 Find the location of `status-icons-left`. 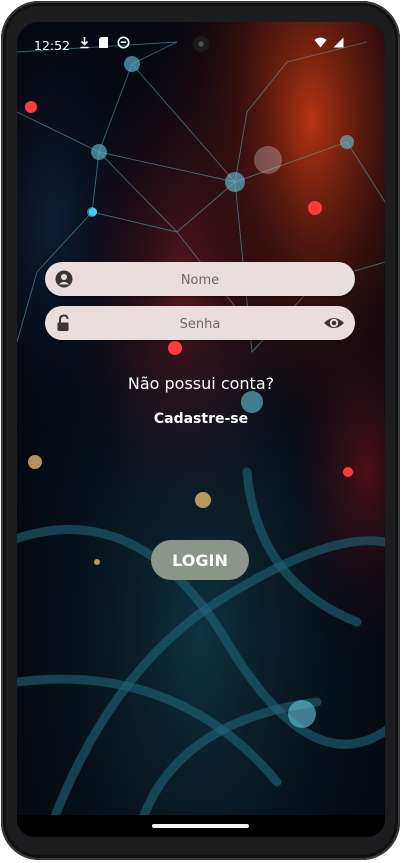

status-icons-left is located at coordinates (104, 42).